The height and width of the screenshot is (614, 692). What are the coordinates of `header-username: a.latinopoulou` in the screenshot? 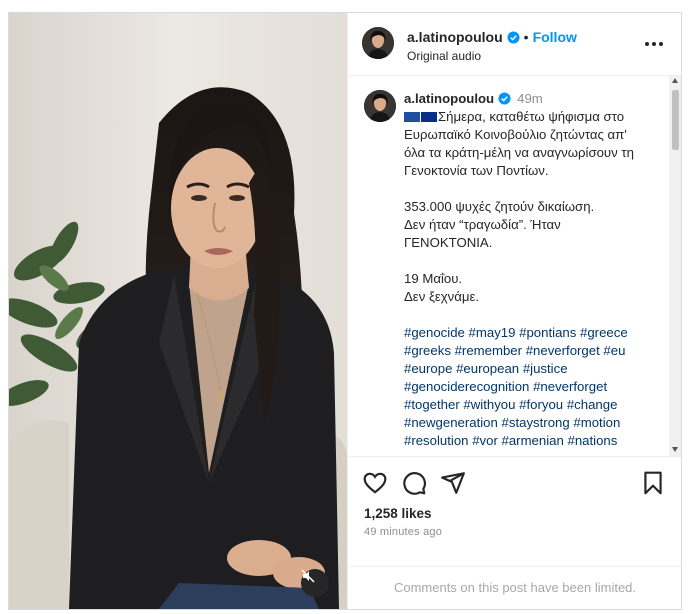 It's located at (455, 37).